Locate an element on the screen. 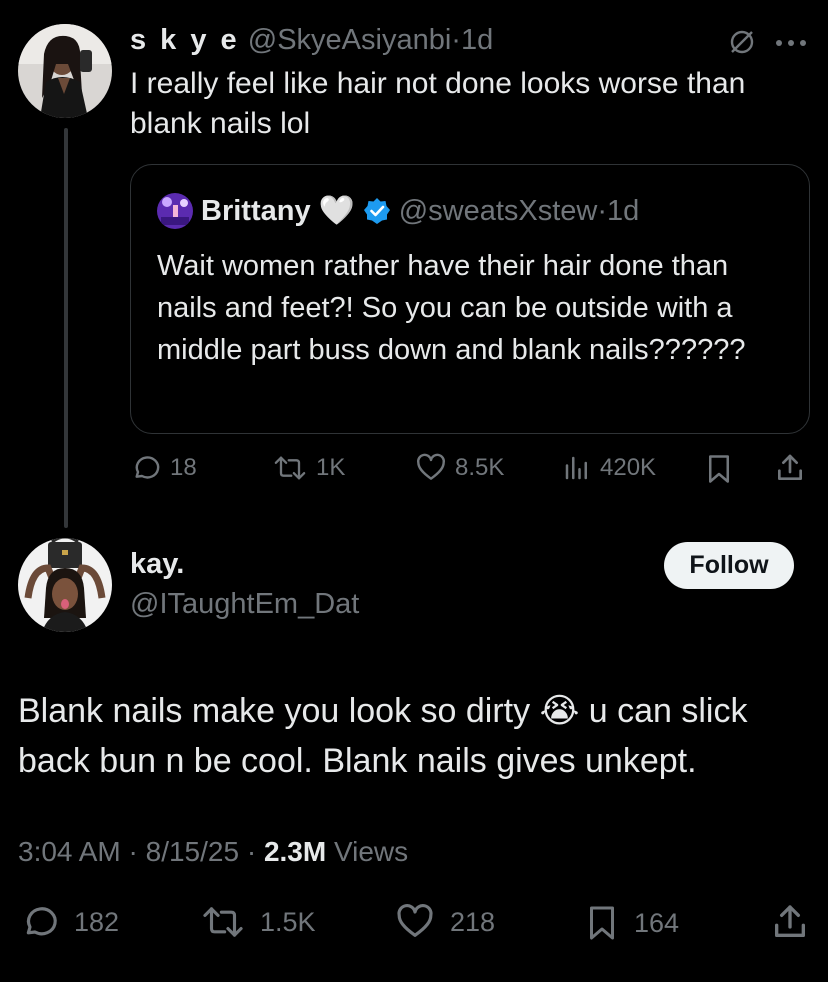 The image size is (828, 982). tweet2-bookmark-count: 164 is located at coordinates (657, 922).